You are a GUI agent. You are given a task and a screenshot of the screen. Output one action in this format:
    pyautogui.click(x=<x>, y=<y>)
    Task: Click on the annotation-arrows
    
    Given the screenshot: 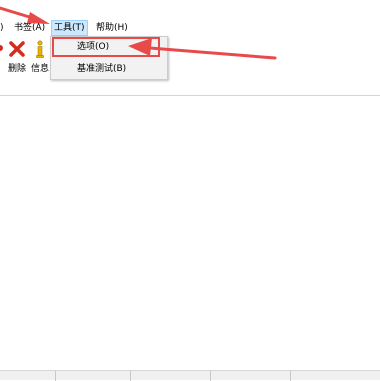 What is the action you would take?
    pyautogui.click(x=138, y=33)
    